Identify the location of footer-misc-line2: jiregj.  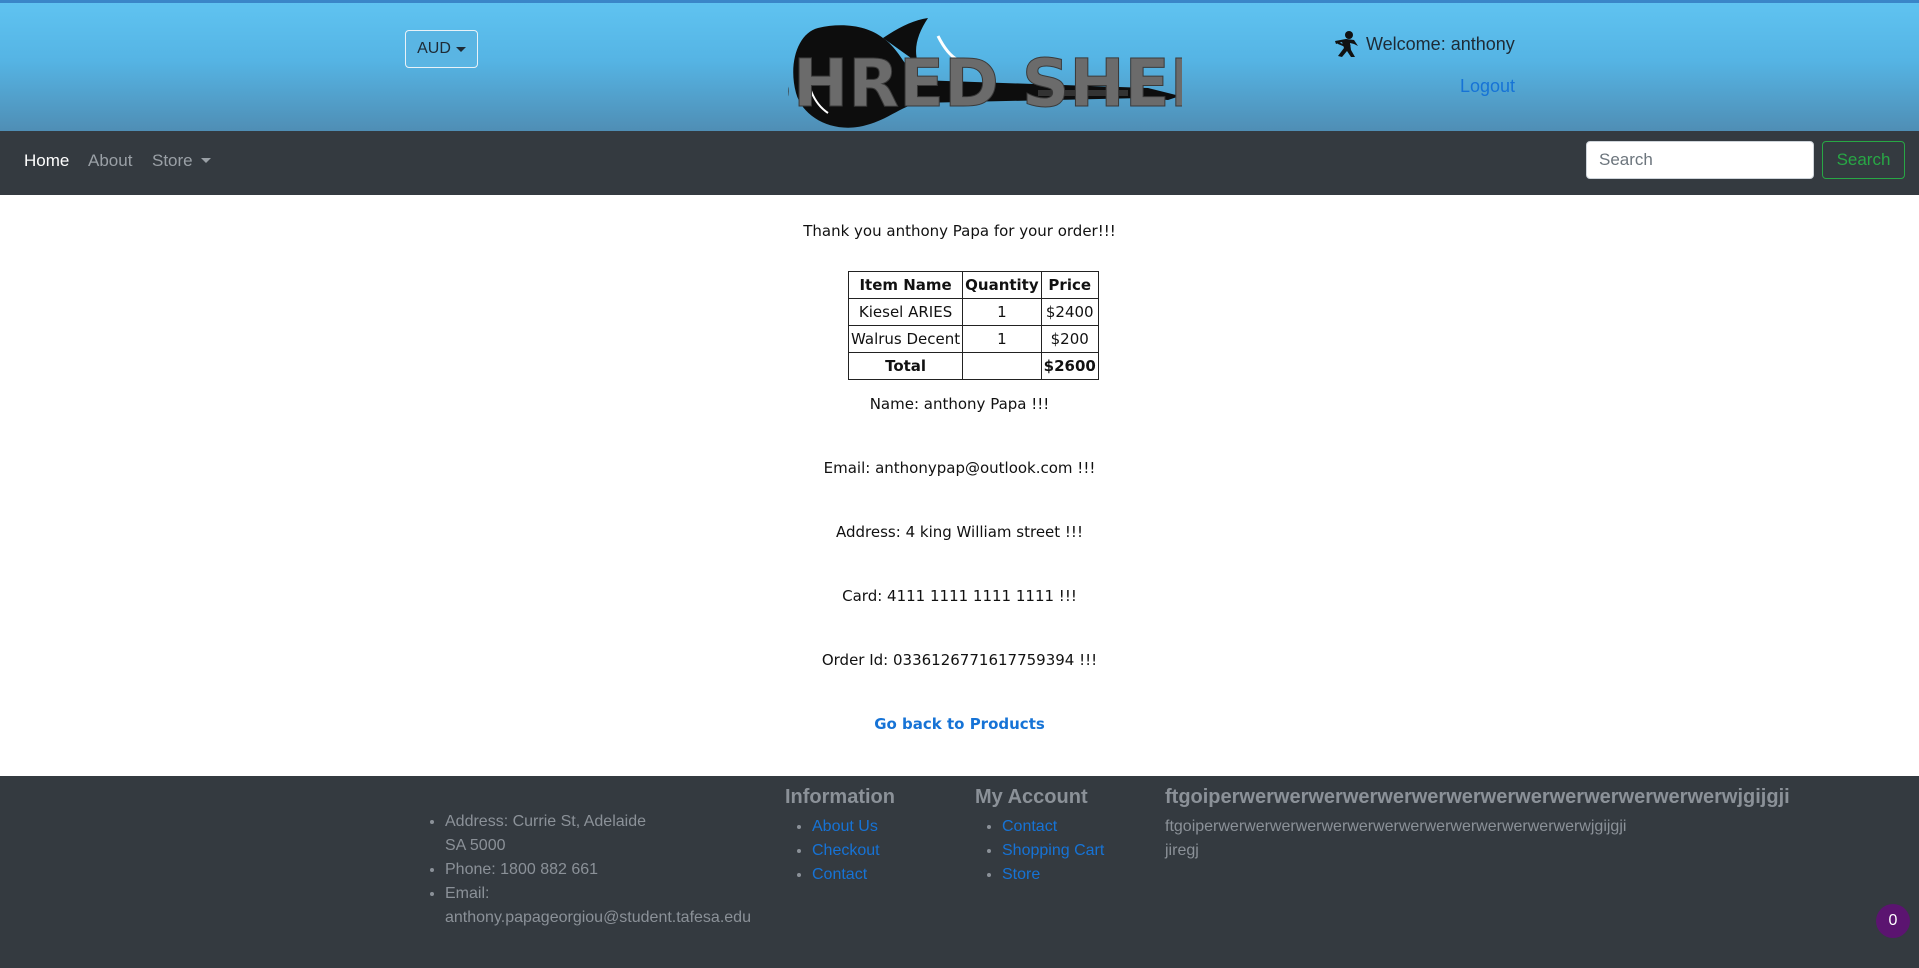
(1182, 850).